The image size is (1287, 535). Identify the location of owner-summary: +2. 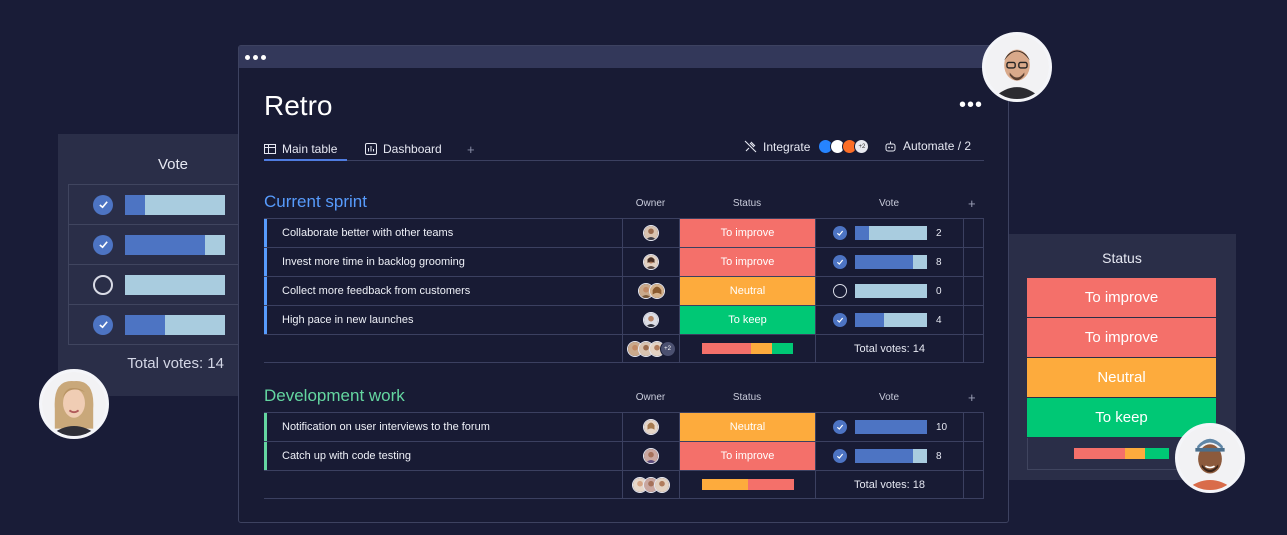
(650, 348).